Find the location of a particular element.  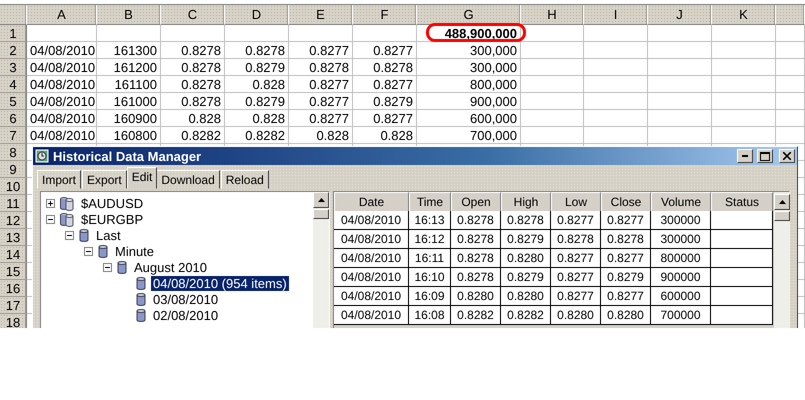

row-header: 2 is located at coordinates (13, 50).